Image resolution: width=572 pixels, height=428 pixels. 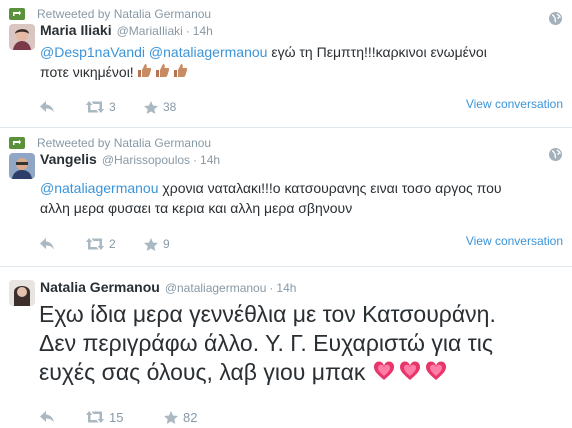 I want to click on favorite-count: 38, so click(x=170, y=107).